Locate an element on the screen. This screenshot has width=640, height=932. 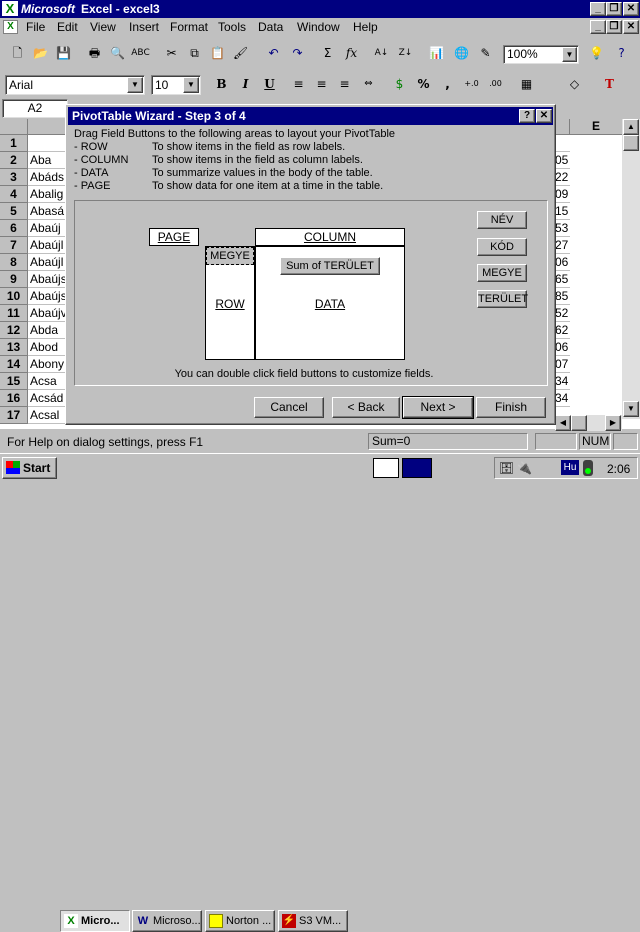
menu-help: Help is located at coordinates (365, 27).